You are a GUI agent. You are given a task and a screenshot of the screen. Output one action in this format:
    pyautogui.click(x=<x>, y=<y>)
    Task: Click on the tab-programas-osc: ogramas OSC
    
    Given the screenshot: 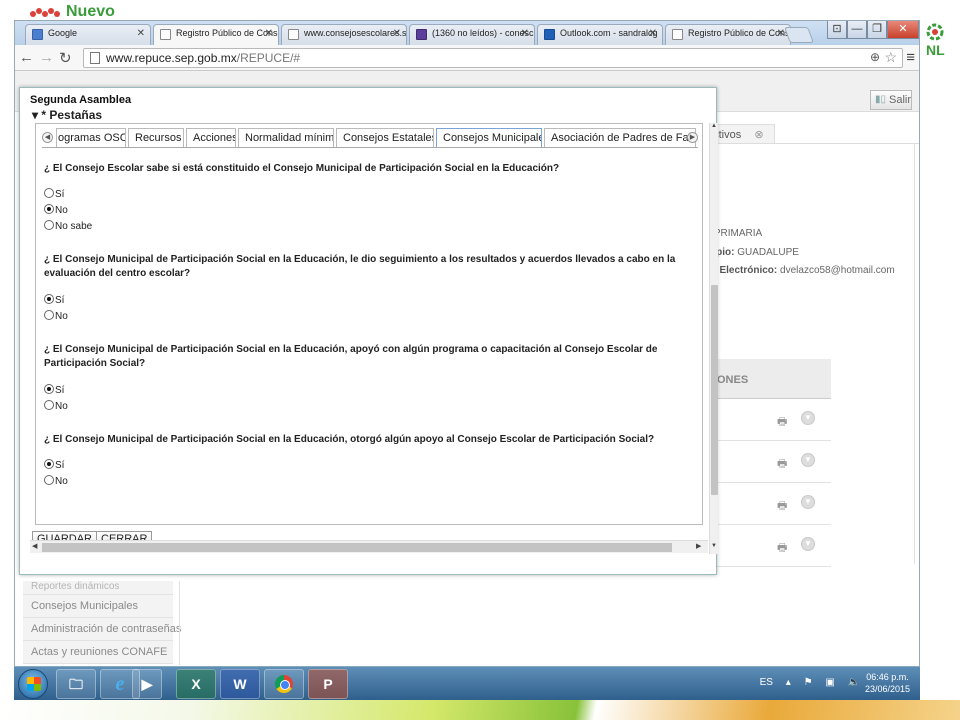 What is the action you would take?
    pyautogui.click(x=91, y=137)
    